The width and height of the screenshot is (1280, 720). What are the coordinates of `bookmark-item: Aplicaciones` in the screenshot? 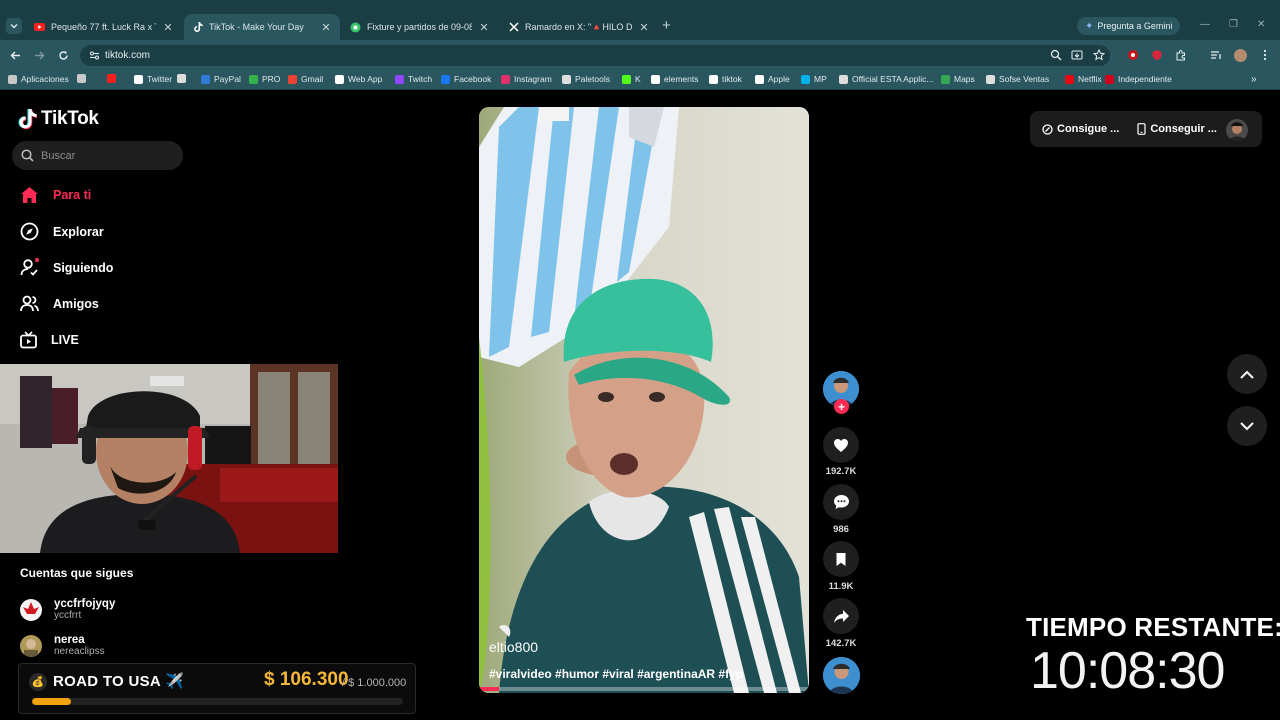 It's located at (38, 79).